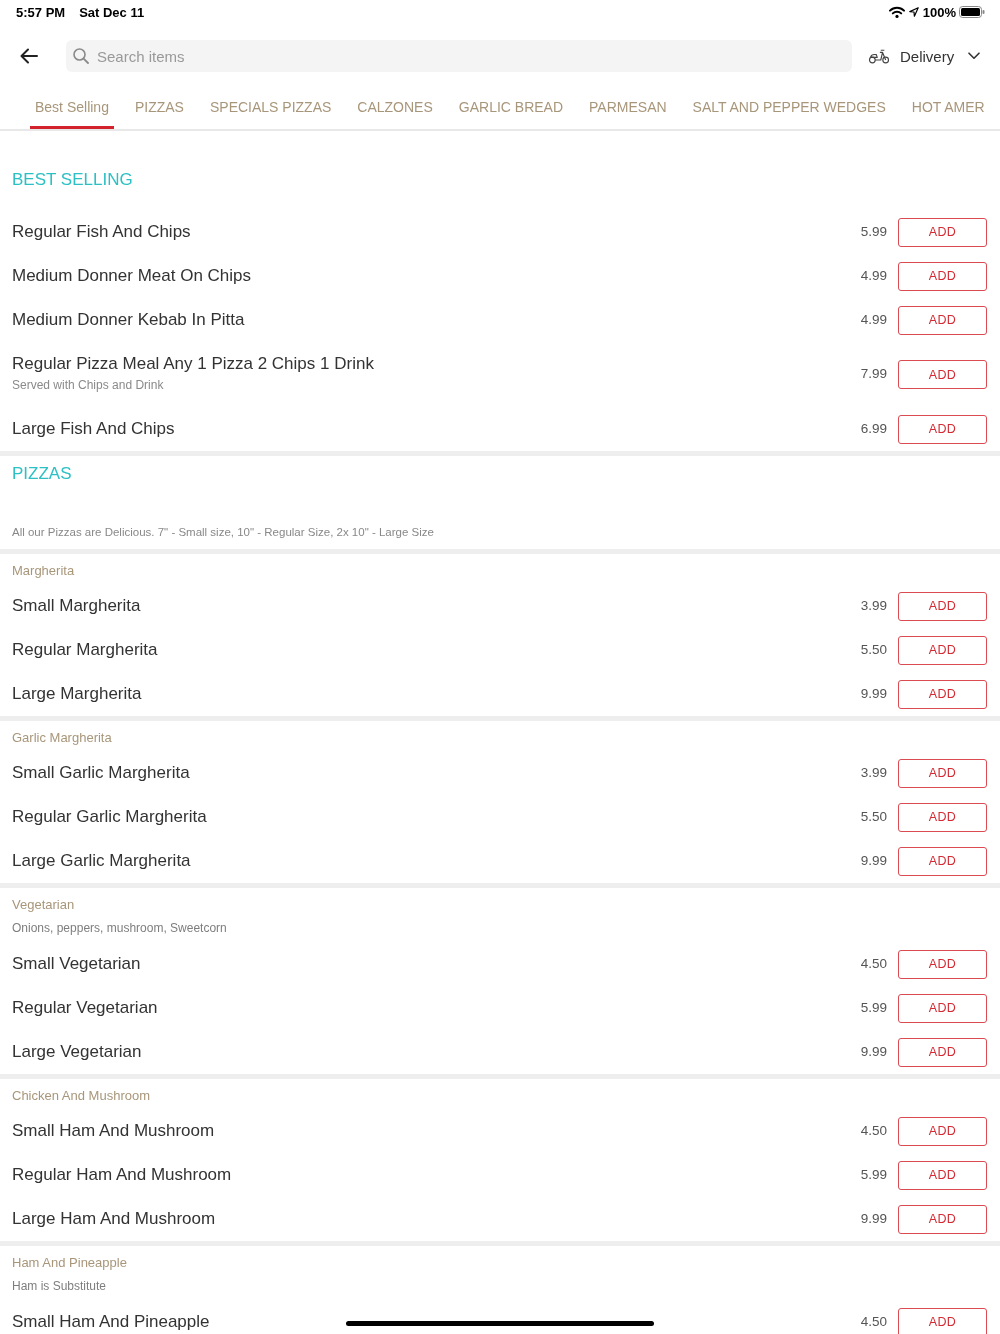  What do you see at coordinates (81, 56) in the screenshot?
I see `search-icon` at bounding box center [81, 56].